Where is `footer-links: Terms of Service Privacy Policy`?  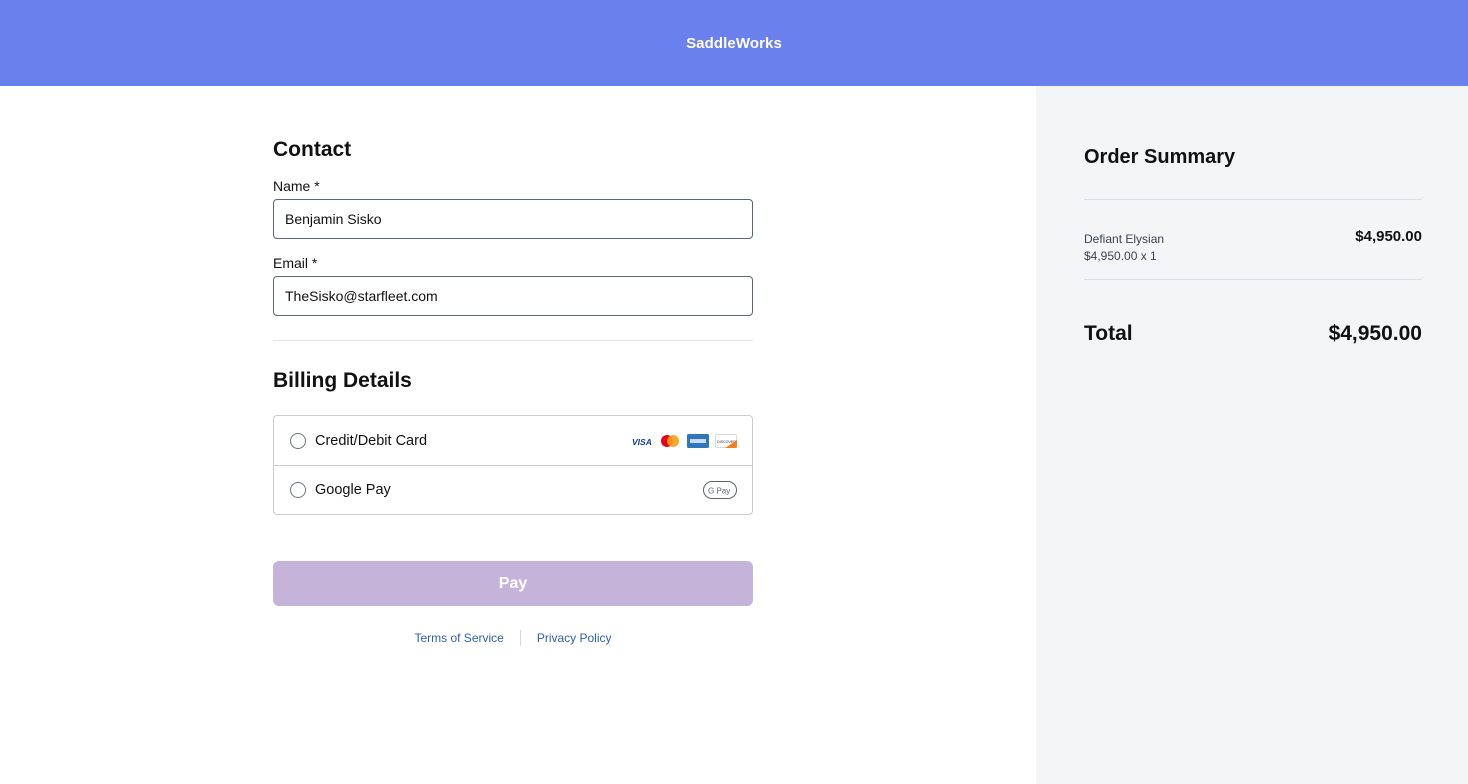
footer-links: Terms of Service Privacy Policy is located at coordinates (513, 638).